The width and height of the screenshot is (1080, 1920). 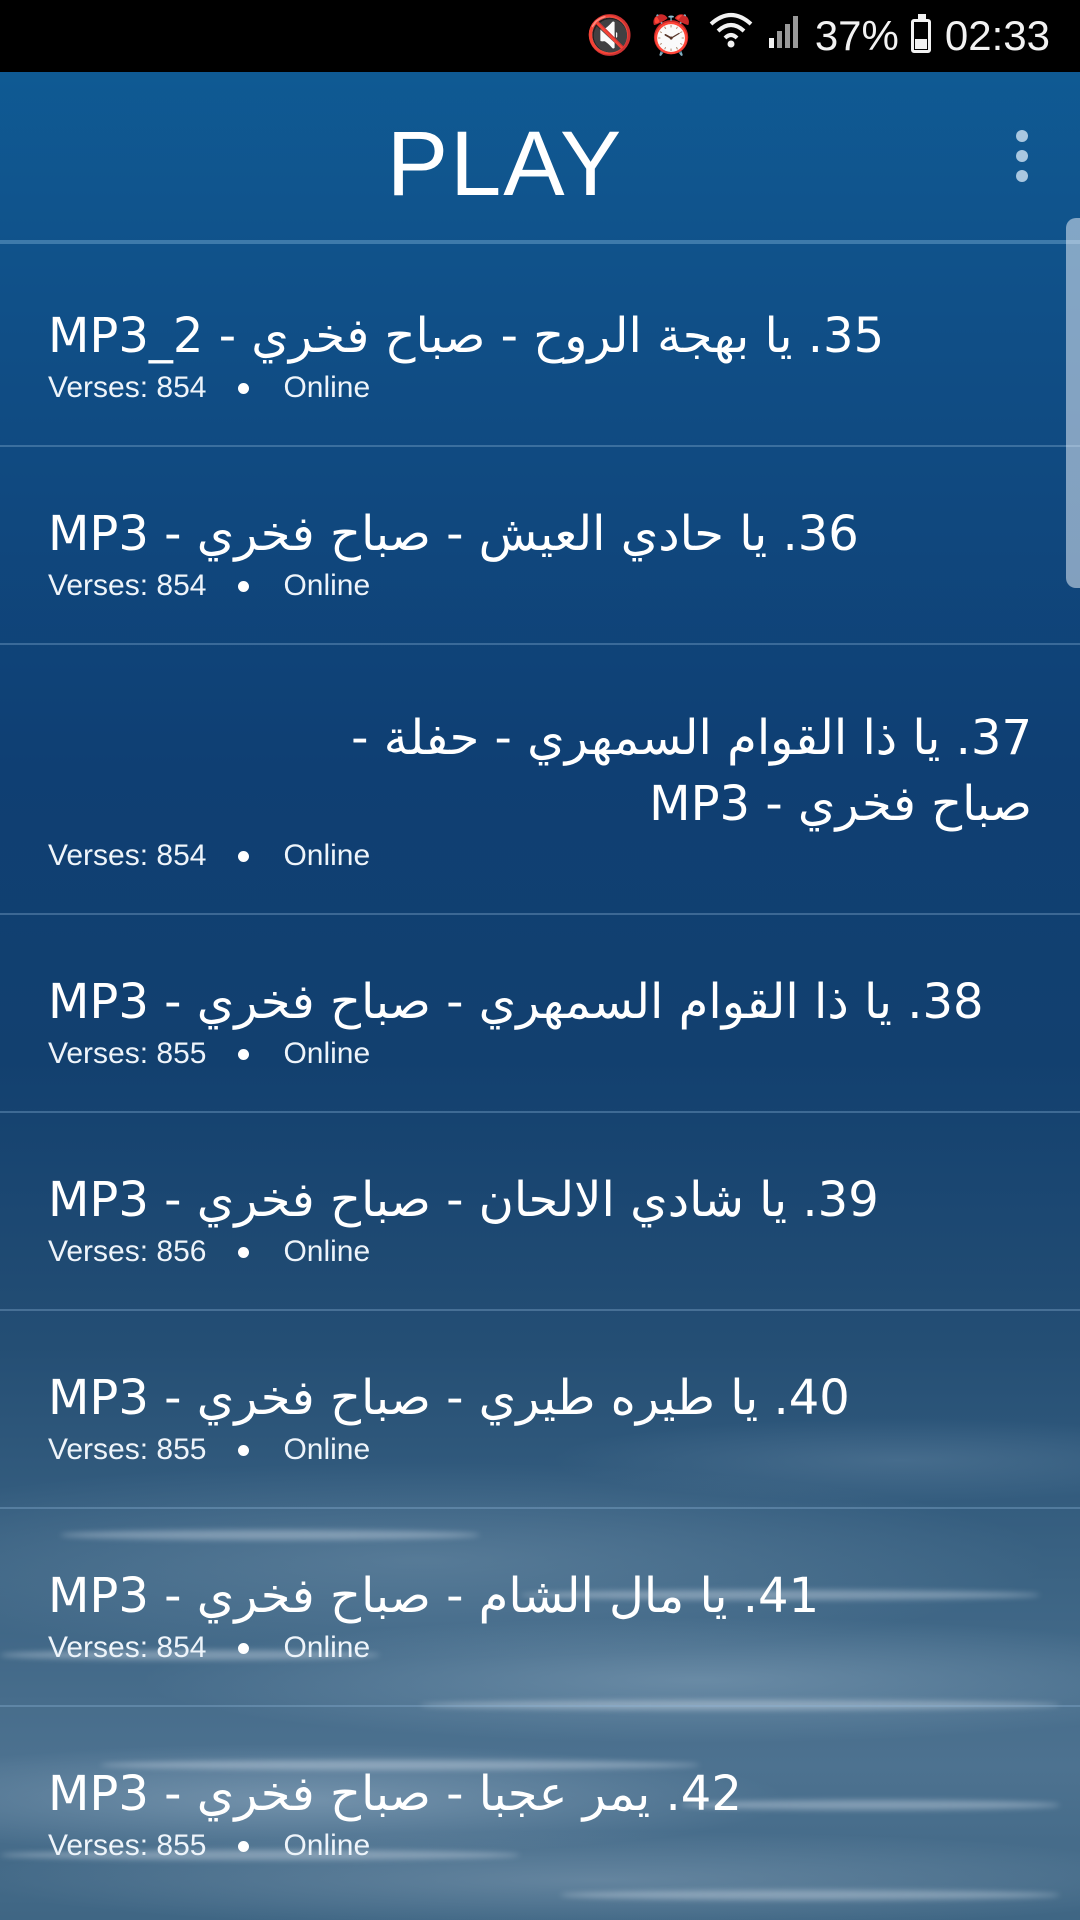 What do you see at coordinates (505, 164) in the screenshot?
I see `page-title: PLAY` at bounding box center [505, 164].